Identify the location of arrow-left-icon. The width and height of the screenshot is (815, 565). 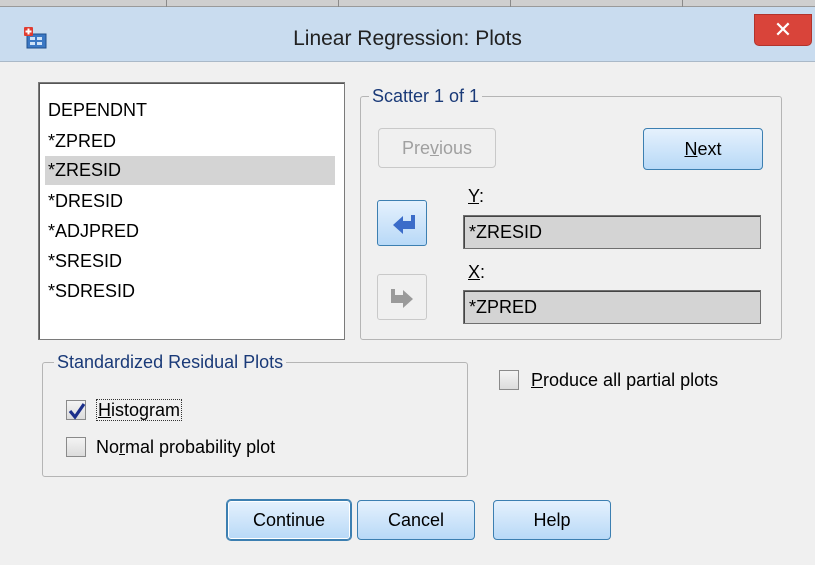
(404, 224).